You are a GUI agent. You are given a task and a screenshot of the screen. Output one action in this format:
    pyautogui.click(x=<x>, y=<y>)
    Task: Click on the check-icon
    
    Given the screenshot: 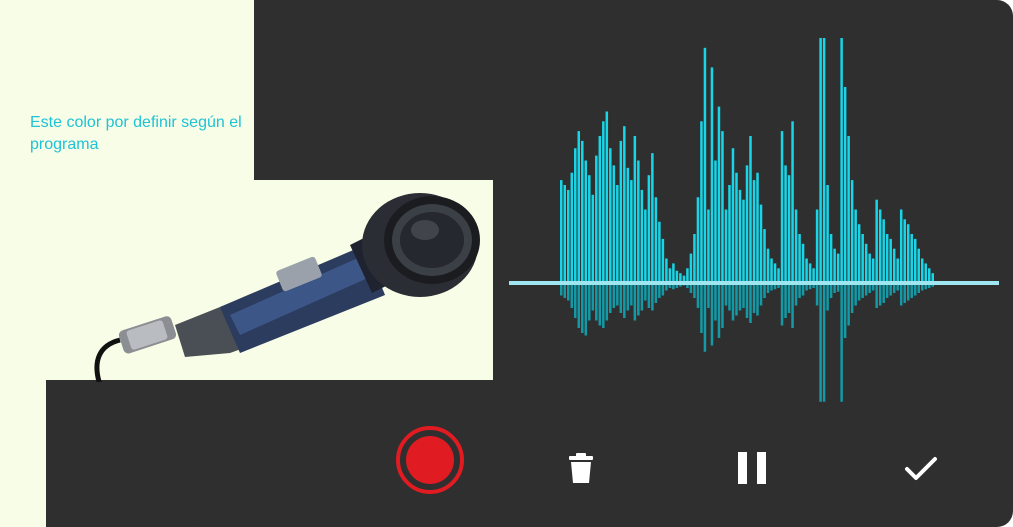 What is the action you would take?
    pyautogui.click(x=921, y=468)
    